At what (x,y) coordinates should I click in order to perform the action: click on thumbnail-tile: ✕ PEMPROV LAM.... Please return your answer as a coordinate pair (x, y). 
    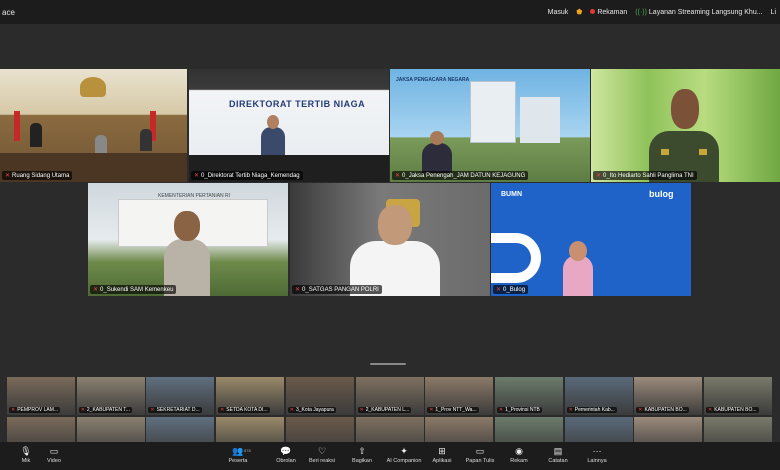
    Looking at the image, I should click on (41, 396).